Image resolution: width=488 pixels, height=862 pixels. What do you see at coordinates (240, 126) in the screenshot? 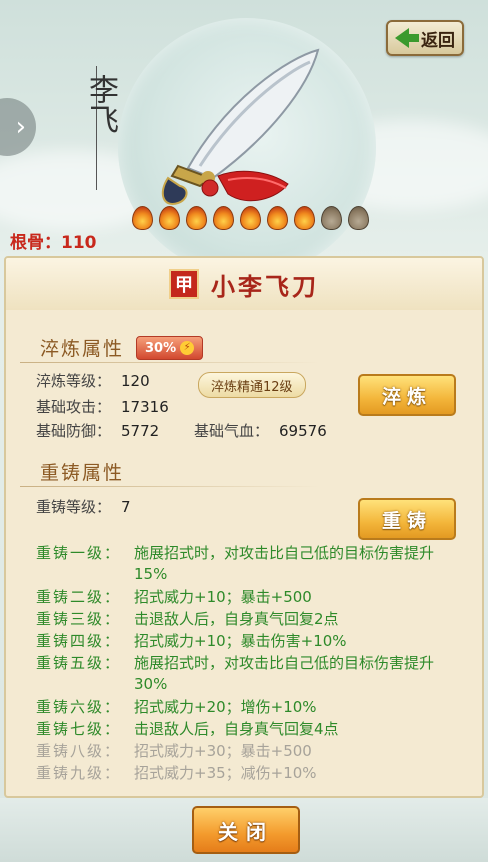
I see `flying-knife-icon` at bounding box center [240, 126].